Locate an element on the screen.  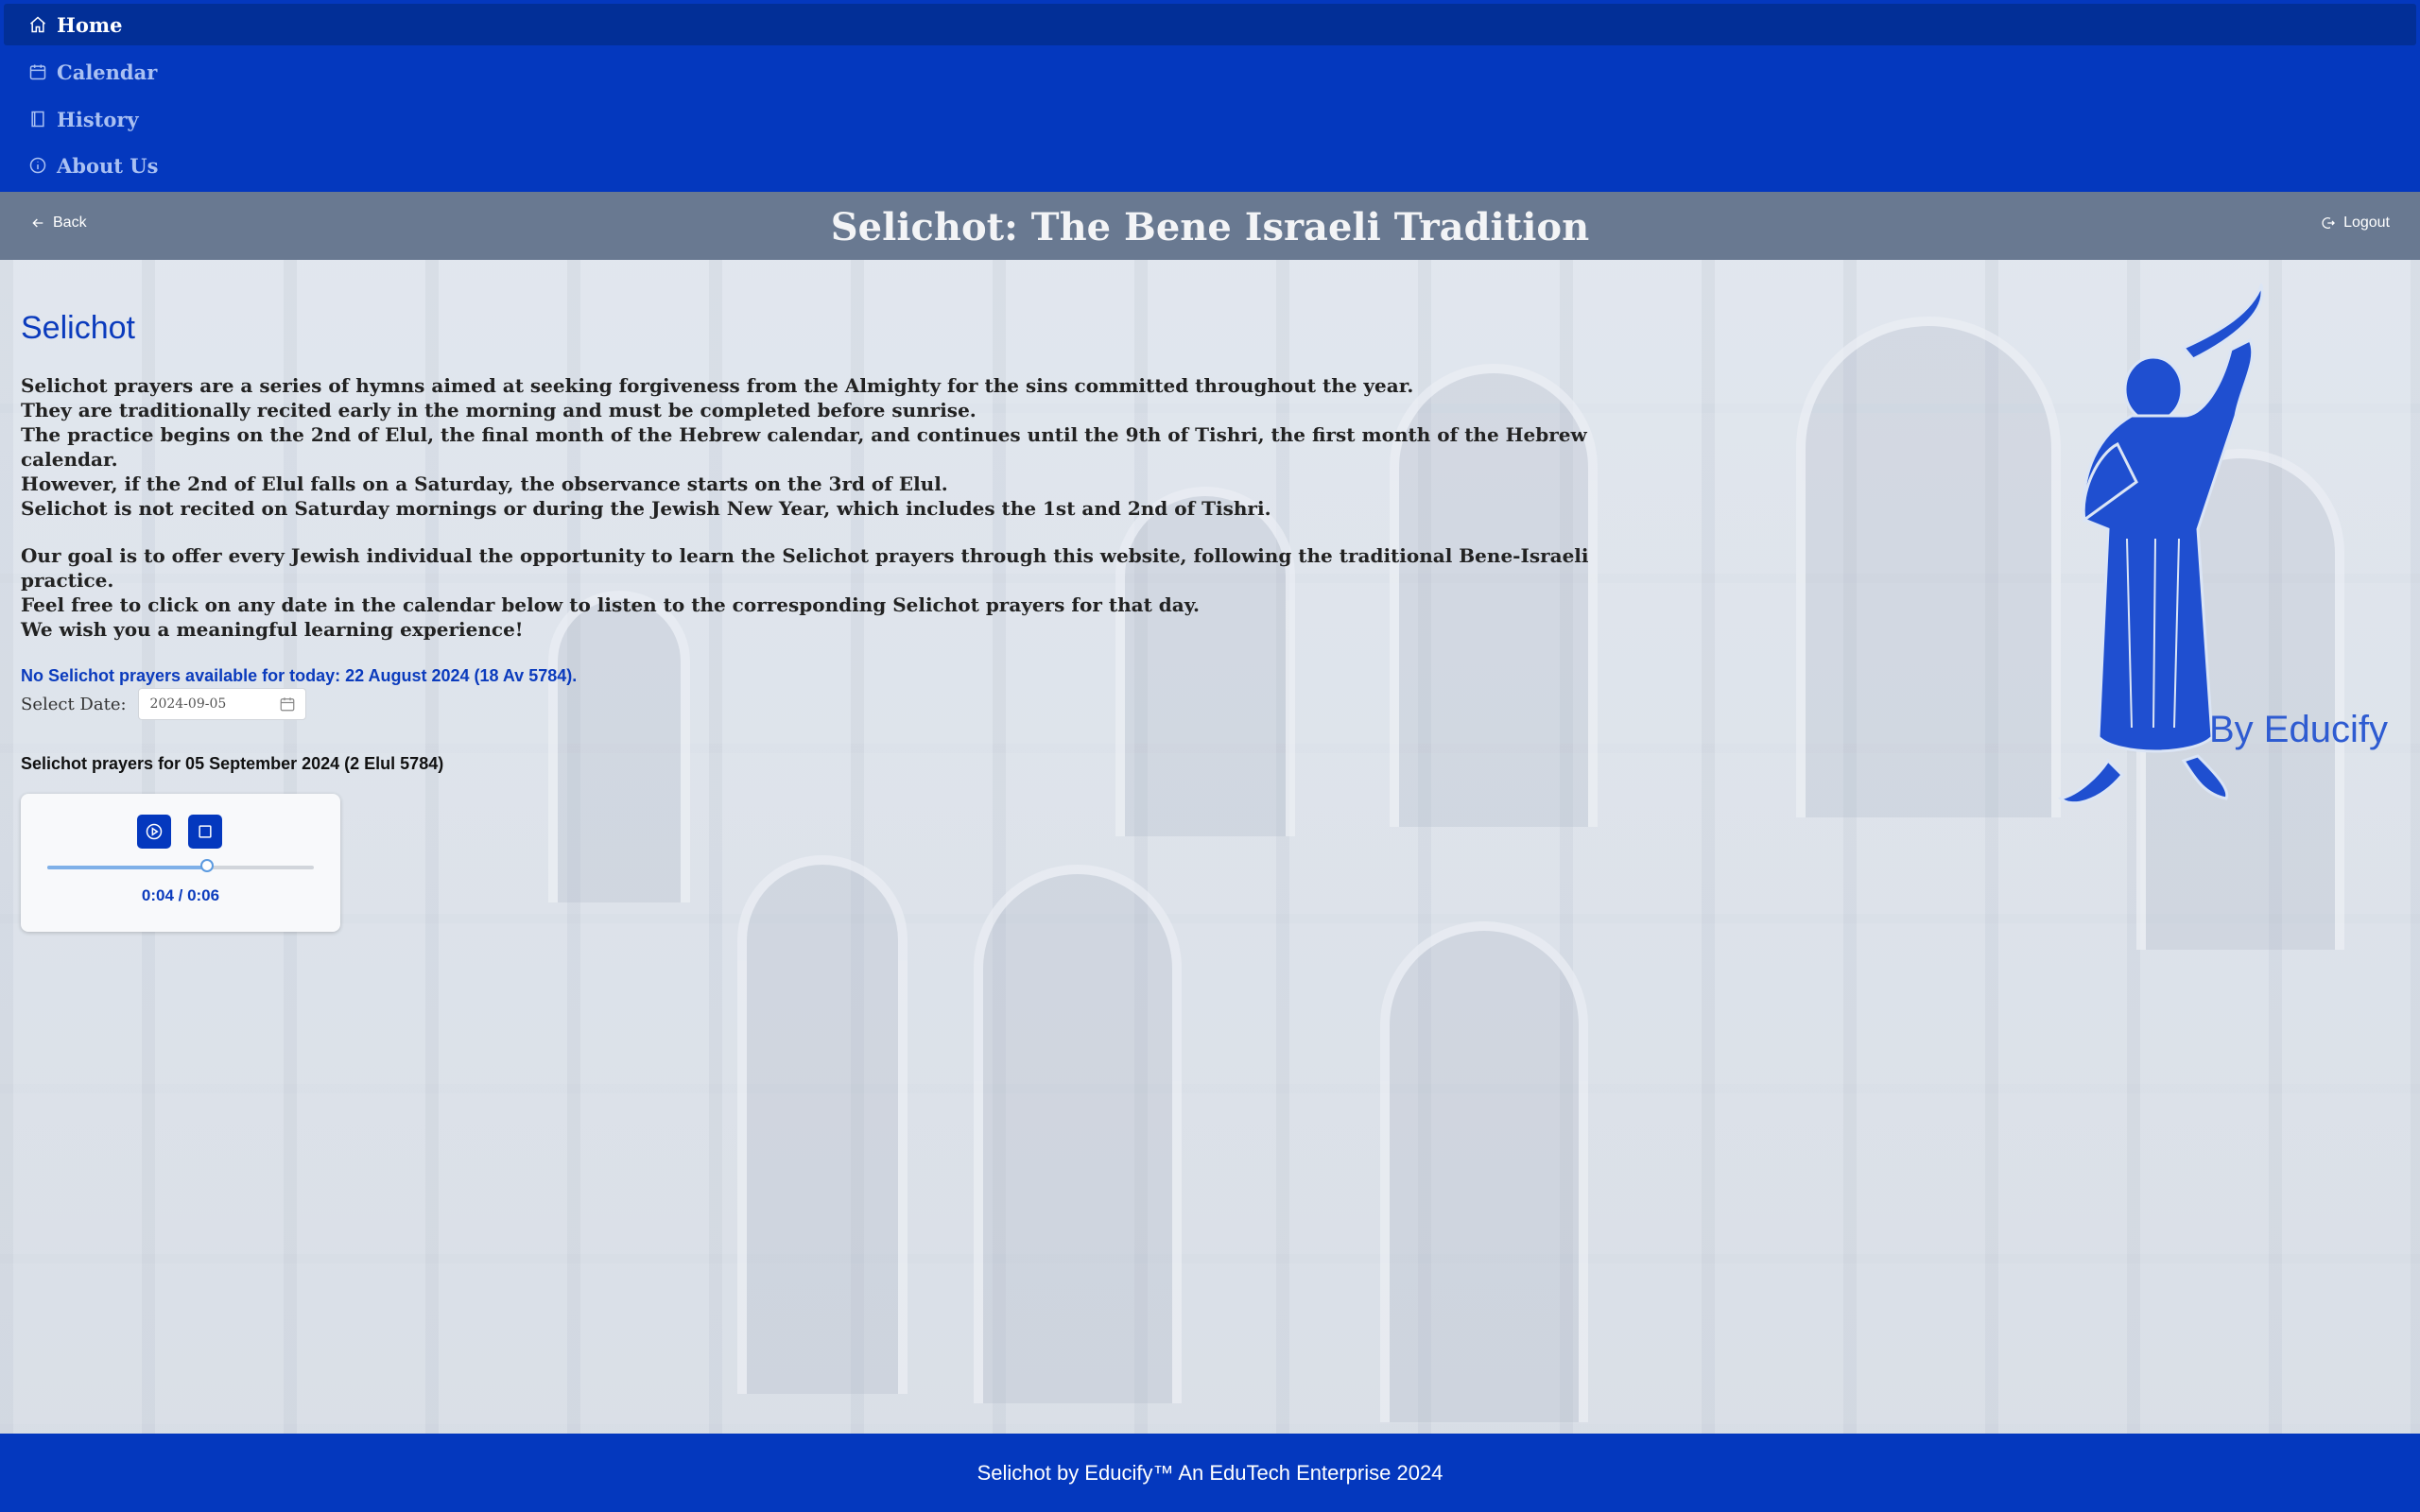
section-title: Selichot is located at coordinates (78, 328).